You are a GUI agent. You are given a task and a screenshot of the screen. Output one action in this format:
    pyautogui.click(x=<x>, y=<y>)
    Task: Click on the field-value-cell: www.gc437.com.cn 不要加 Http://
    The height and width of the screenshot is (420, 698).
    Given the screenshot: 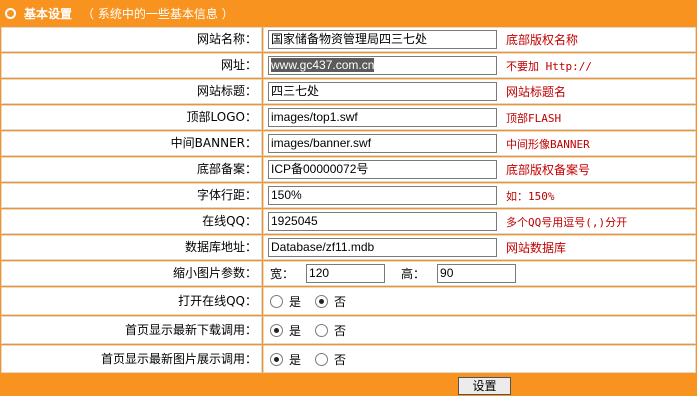 What is the action you would take?
    pyautogui.click(x=479, y=65)
    